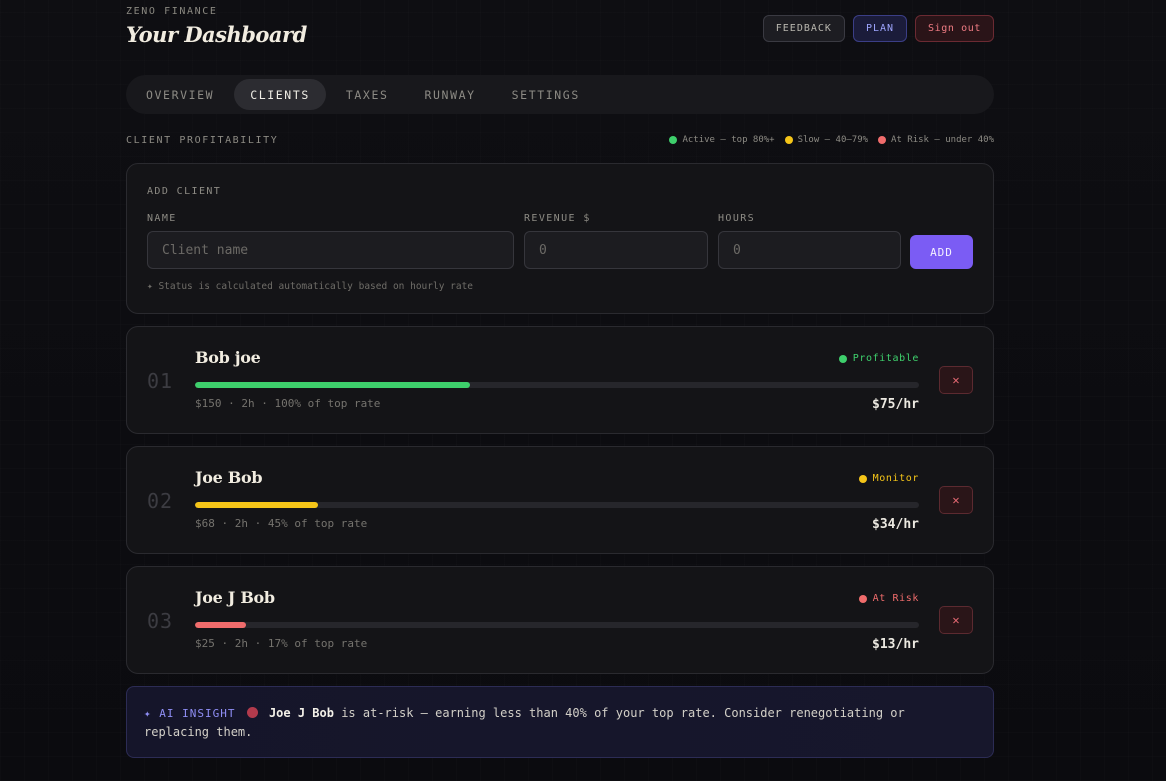 The image size is (1166, 781). I want to click on legend-item-active: Active — top 80%+, so click(722, 140).